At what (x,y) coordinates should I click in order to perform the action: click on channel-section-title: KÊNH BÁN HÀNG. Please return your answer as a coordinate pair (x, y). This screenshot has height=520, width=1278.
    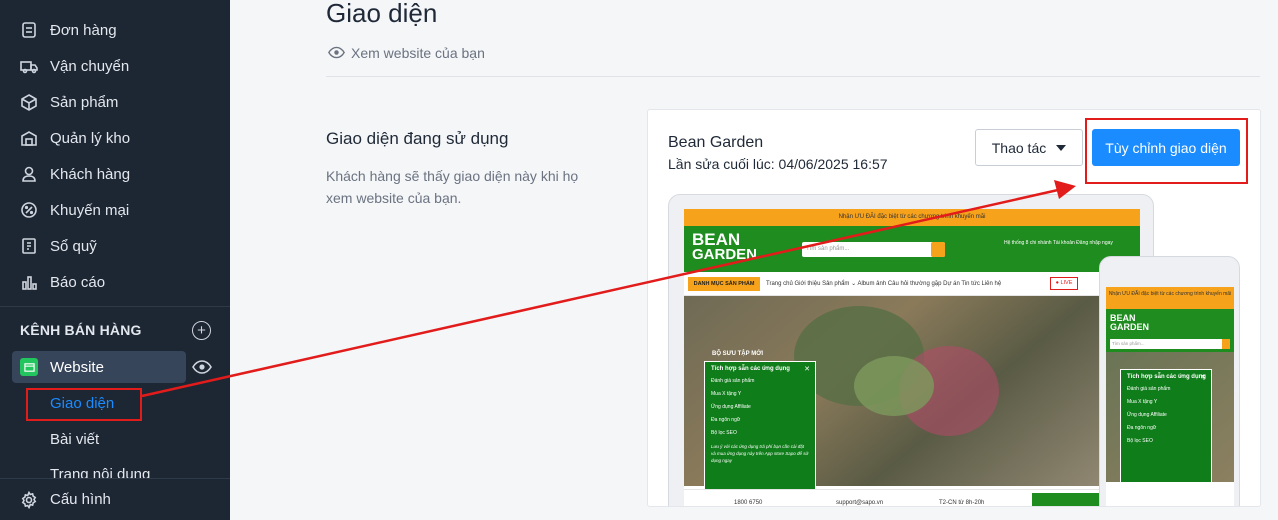
    Looking at the image, I should click on (81, 330).